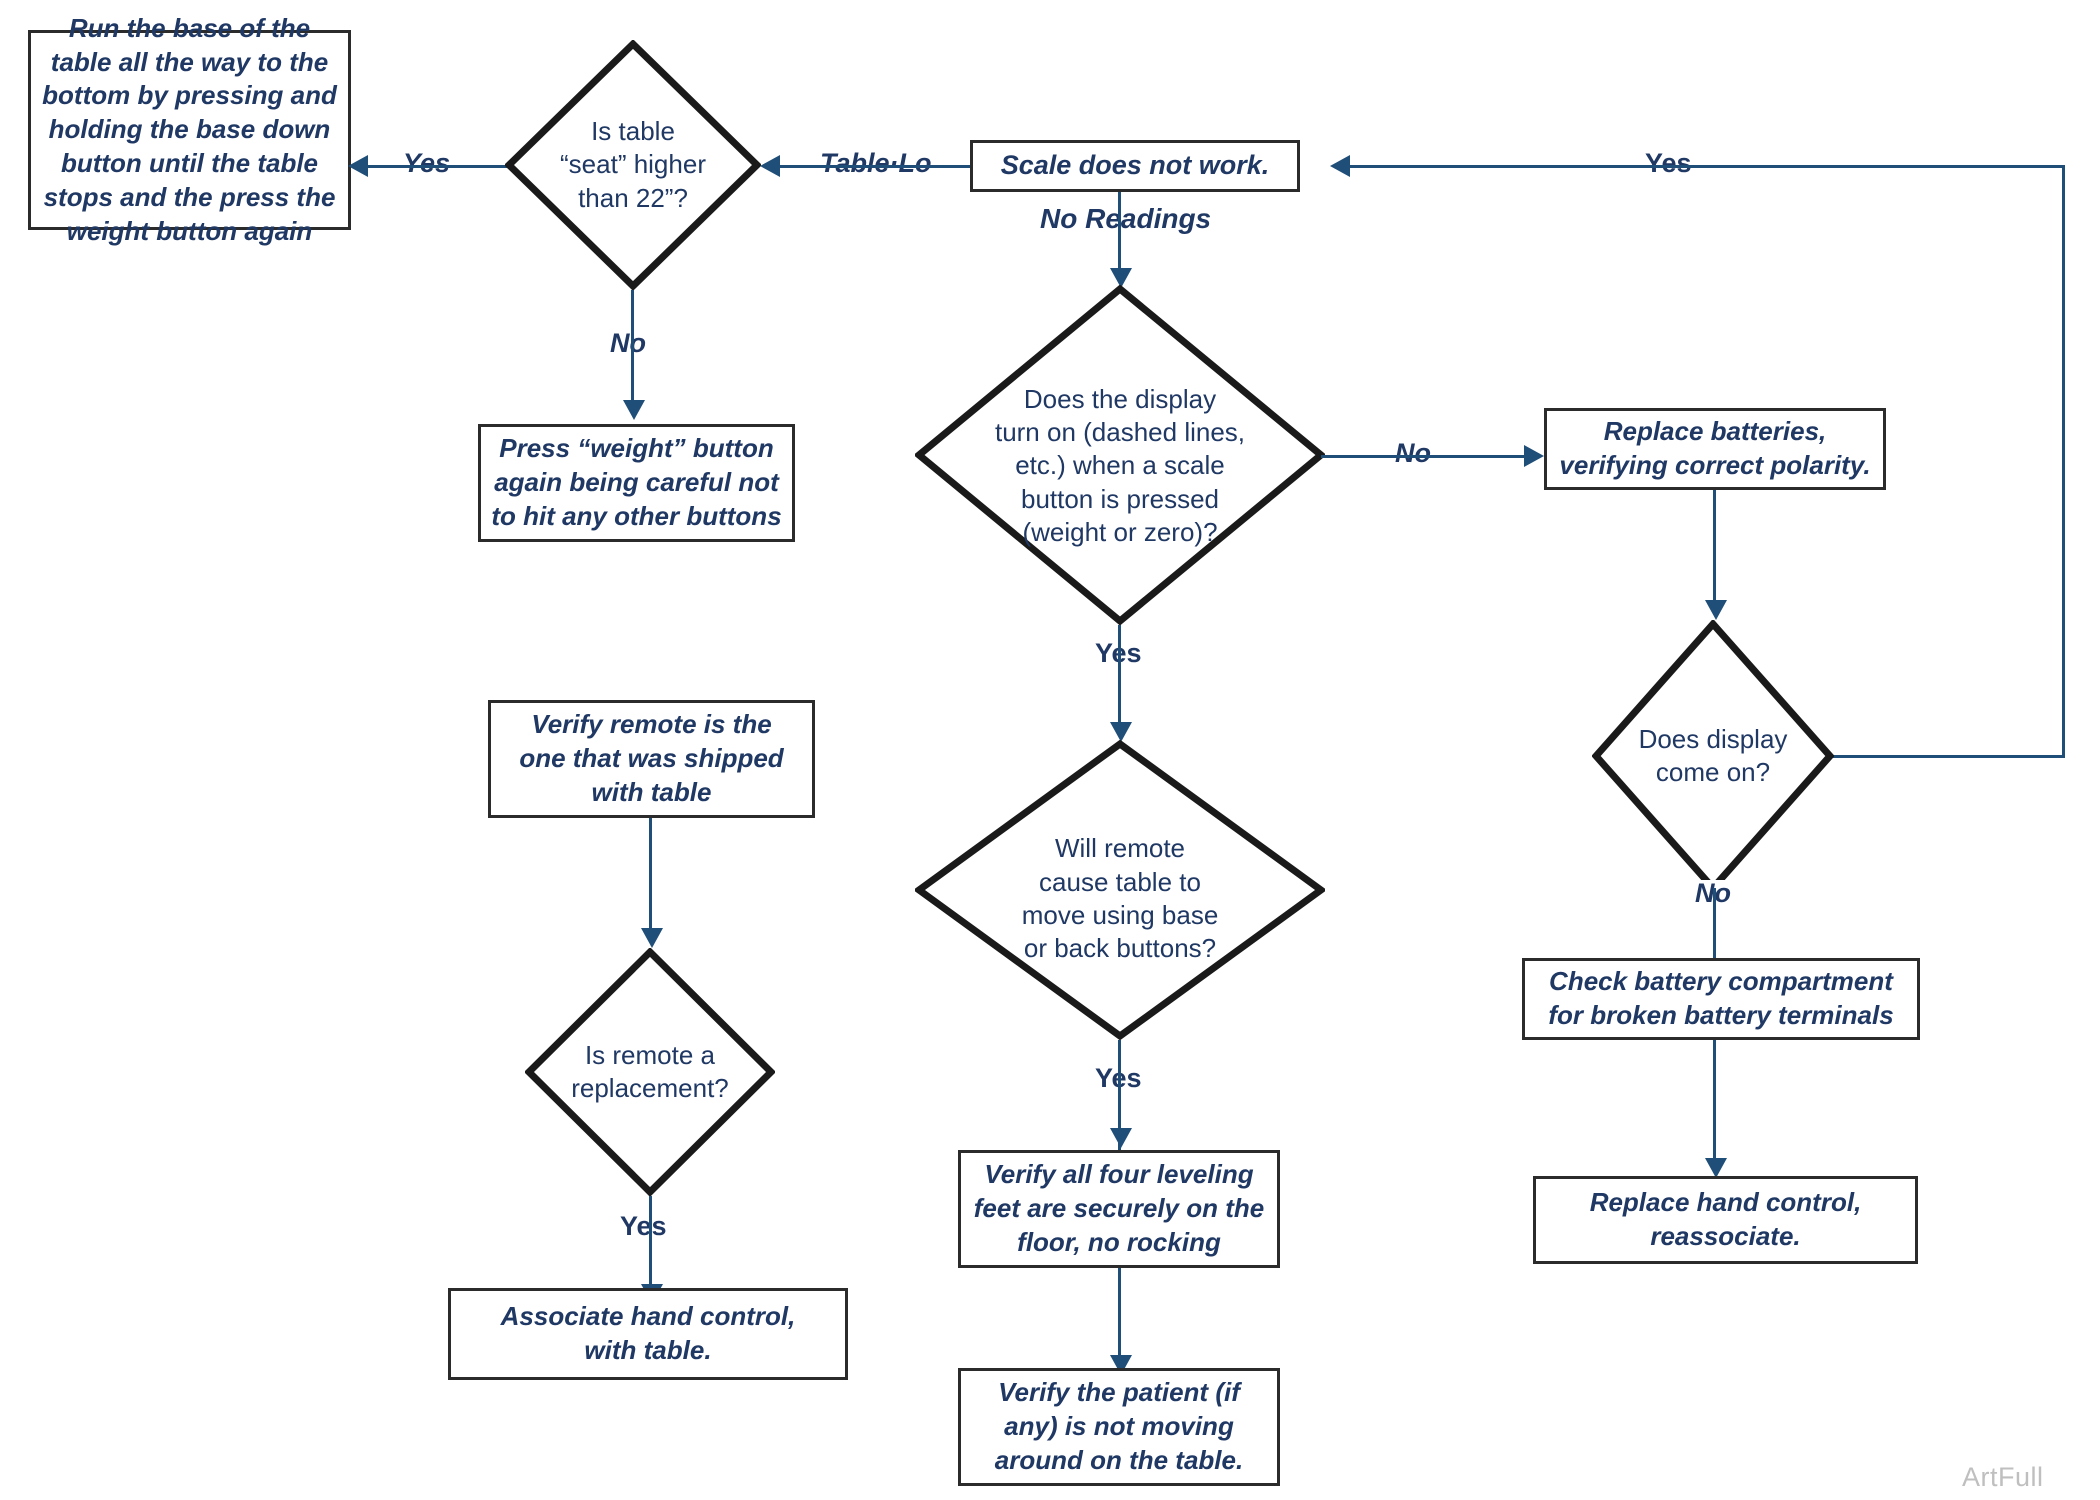 The height and width of the screenshot is (1500, 2100). I want to click on node-replace-hand-control-text: Replace hand control, reassociate., so click(1725, 1219).